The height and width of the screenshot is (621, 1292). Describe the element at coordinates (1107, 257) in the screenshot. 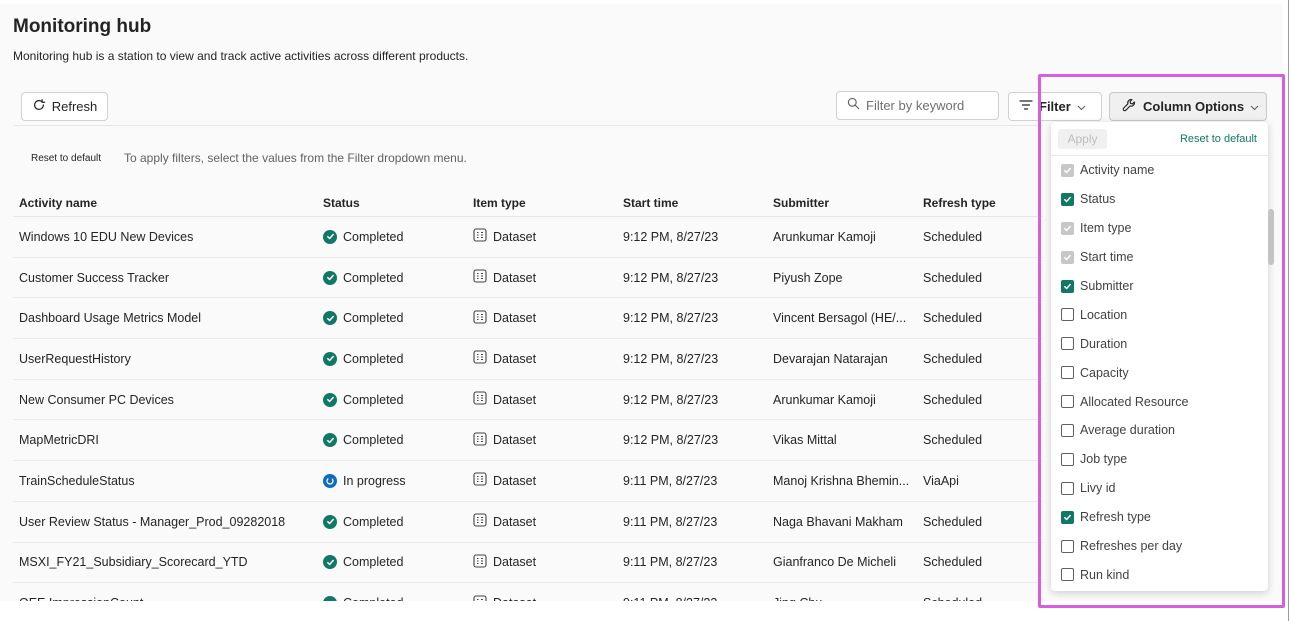

I see `column-option-label: Start time` at that location.